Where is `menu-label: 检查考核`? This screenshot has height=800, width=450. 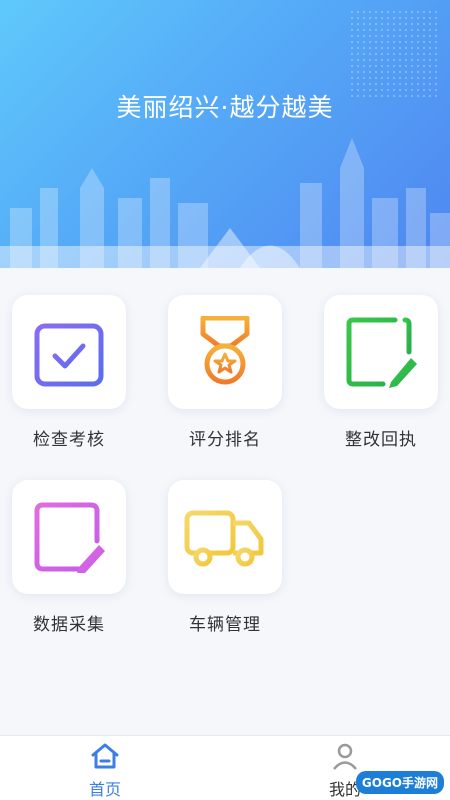
menu-label: 检查考核 is located at coordinates (69, 440).